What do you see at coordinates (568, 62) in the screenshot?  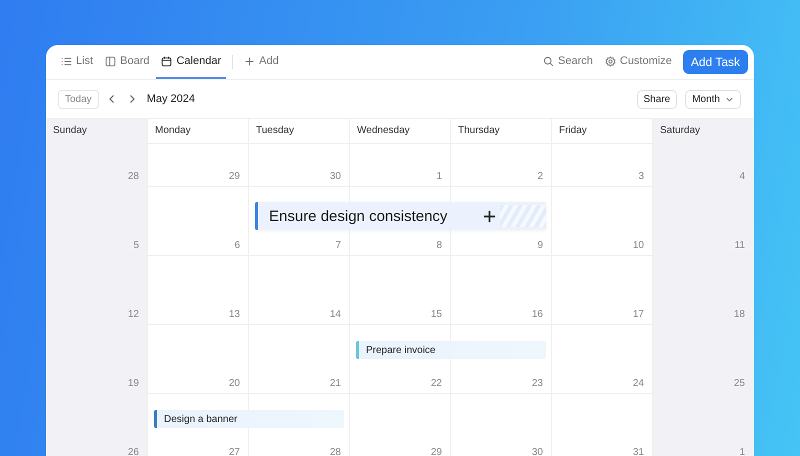 I see `search-button: Search` at bounding box center [568, 62].